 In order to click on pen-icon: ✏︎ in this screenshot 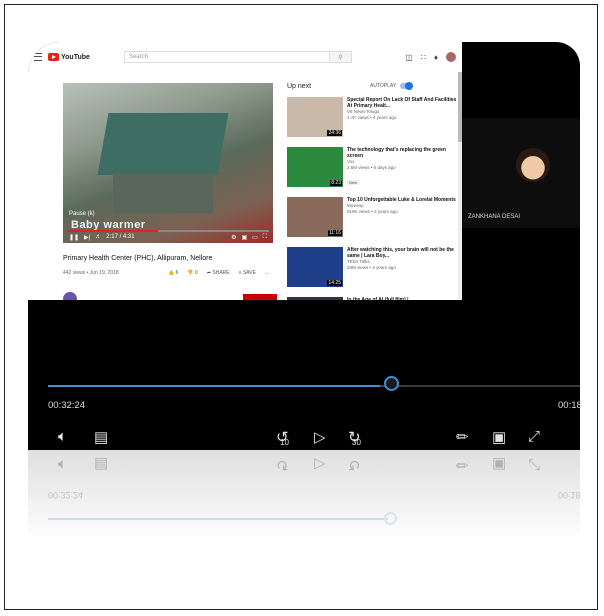, I will do `click(462, 437)`.